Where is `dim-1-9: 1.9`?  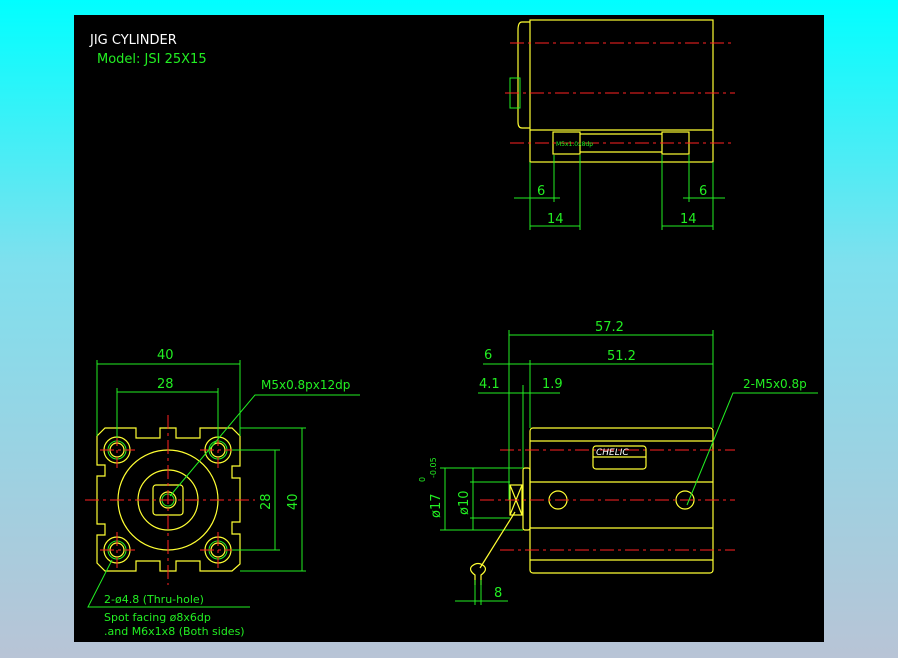 dim-1-9: 1.9 is located at coordinates (552, 384).